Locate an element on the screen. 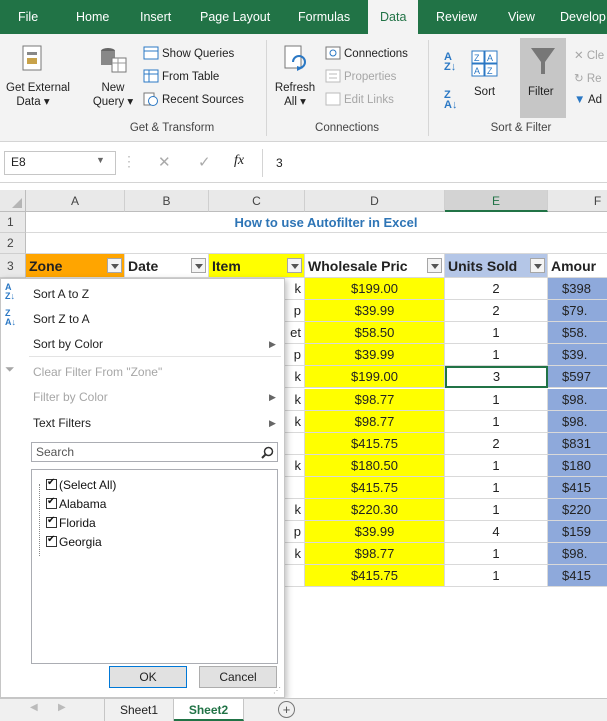  units-sold-cell: 4 is located at coordinates (496, 532).